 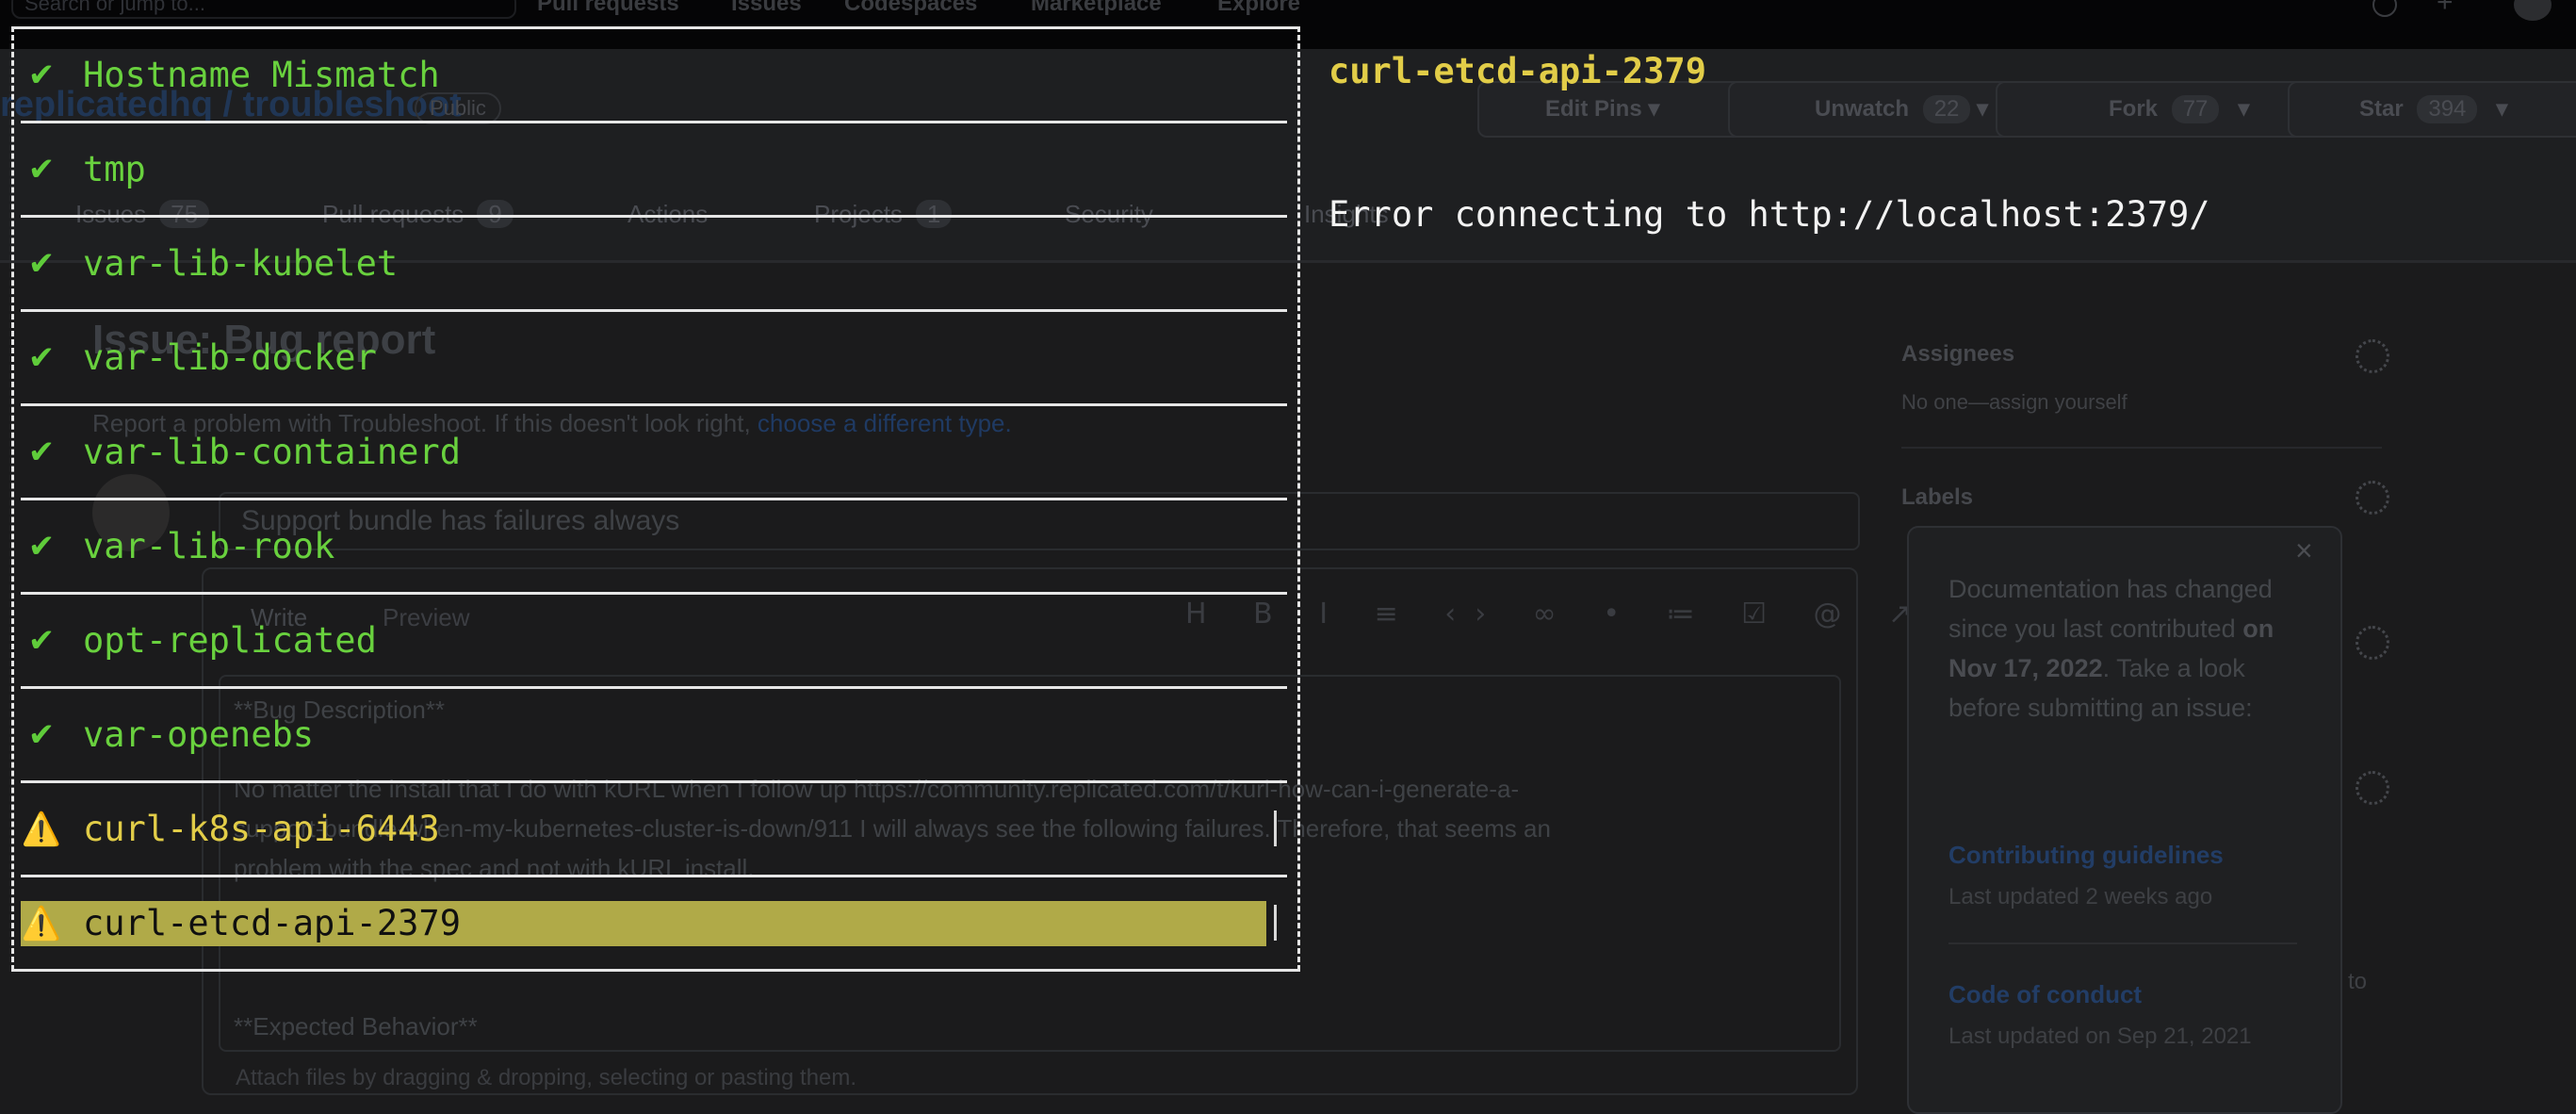 I want to click on result-label: var-lib-docker, so click(x=230, y=357).